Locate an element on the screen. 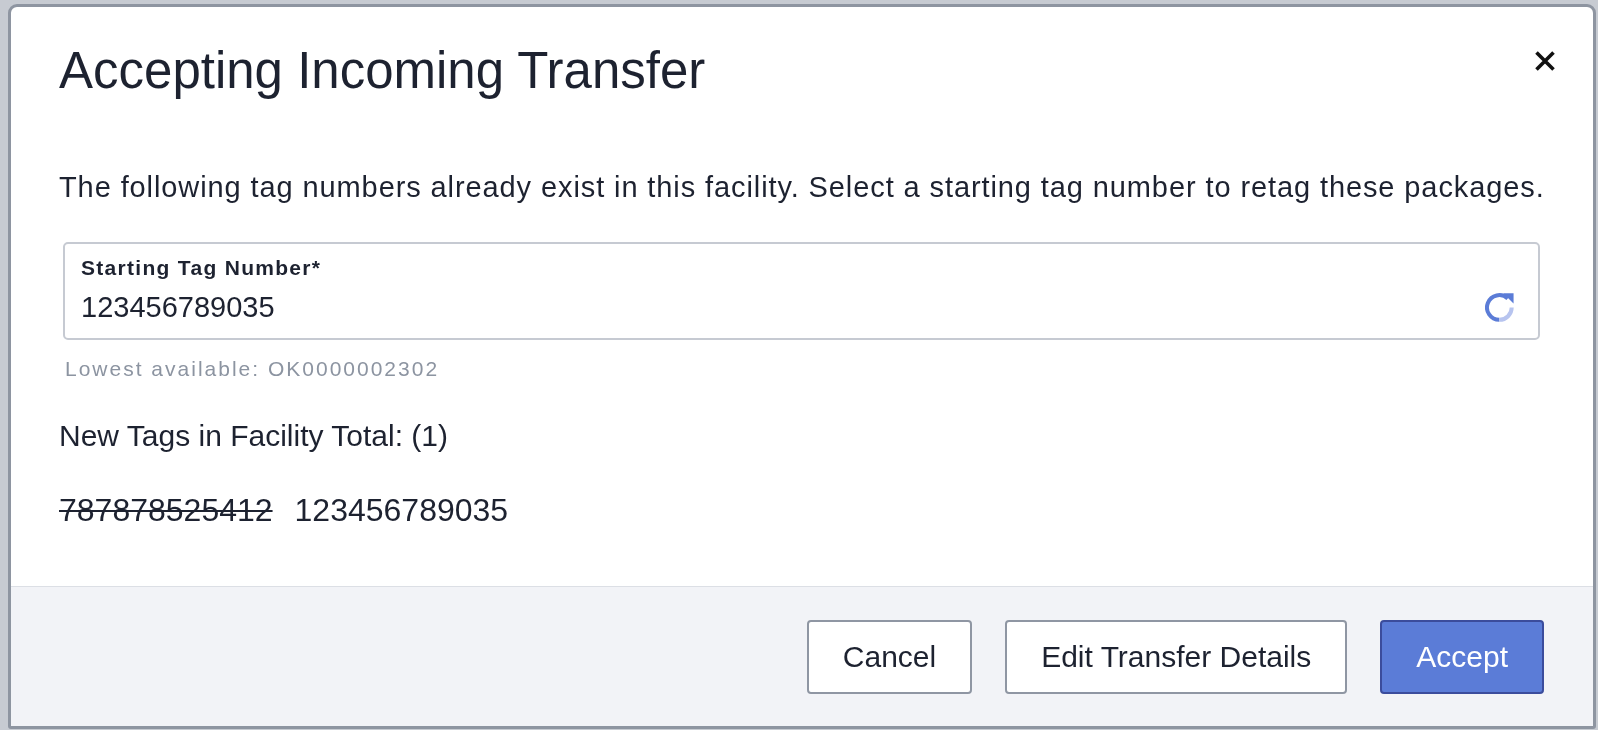 The image size is (1598, 730). close-icon is located at coordinates (1545, 61).